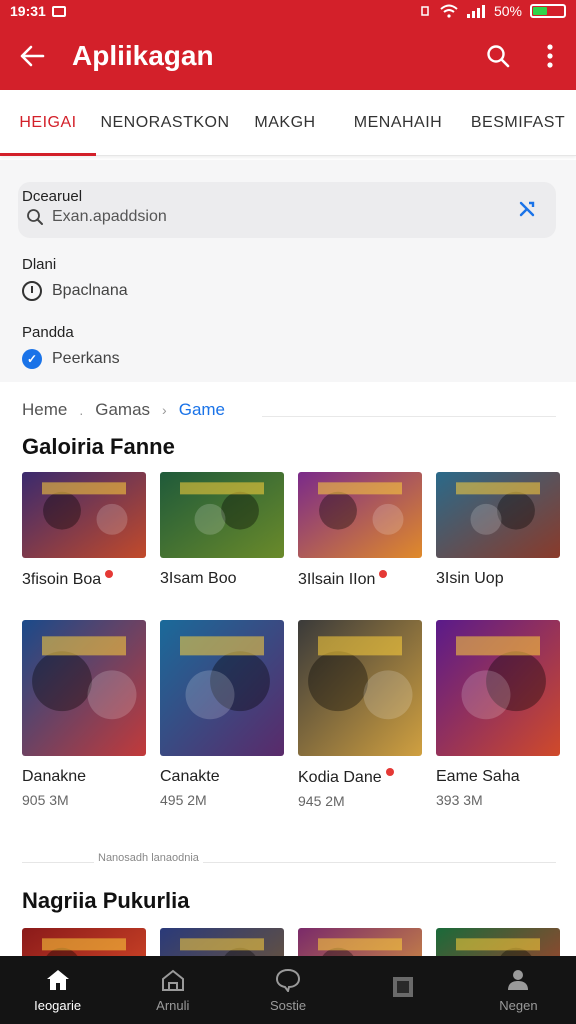 The height and width of the screenshot is (1024, 576). I want to click on breadcrumb-games: Gamas, so click(122, 410).